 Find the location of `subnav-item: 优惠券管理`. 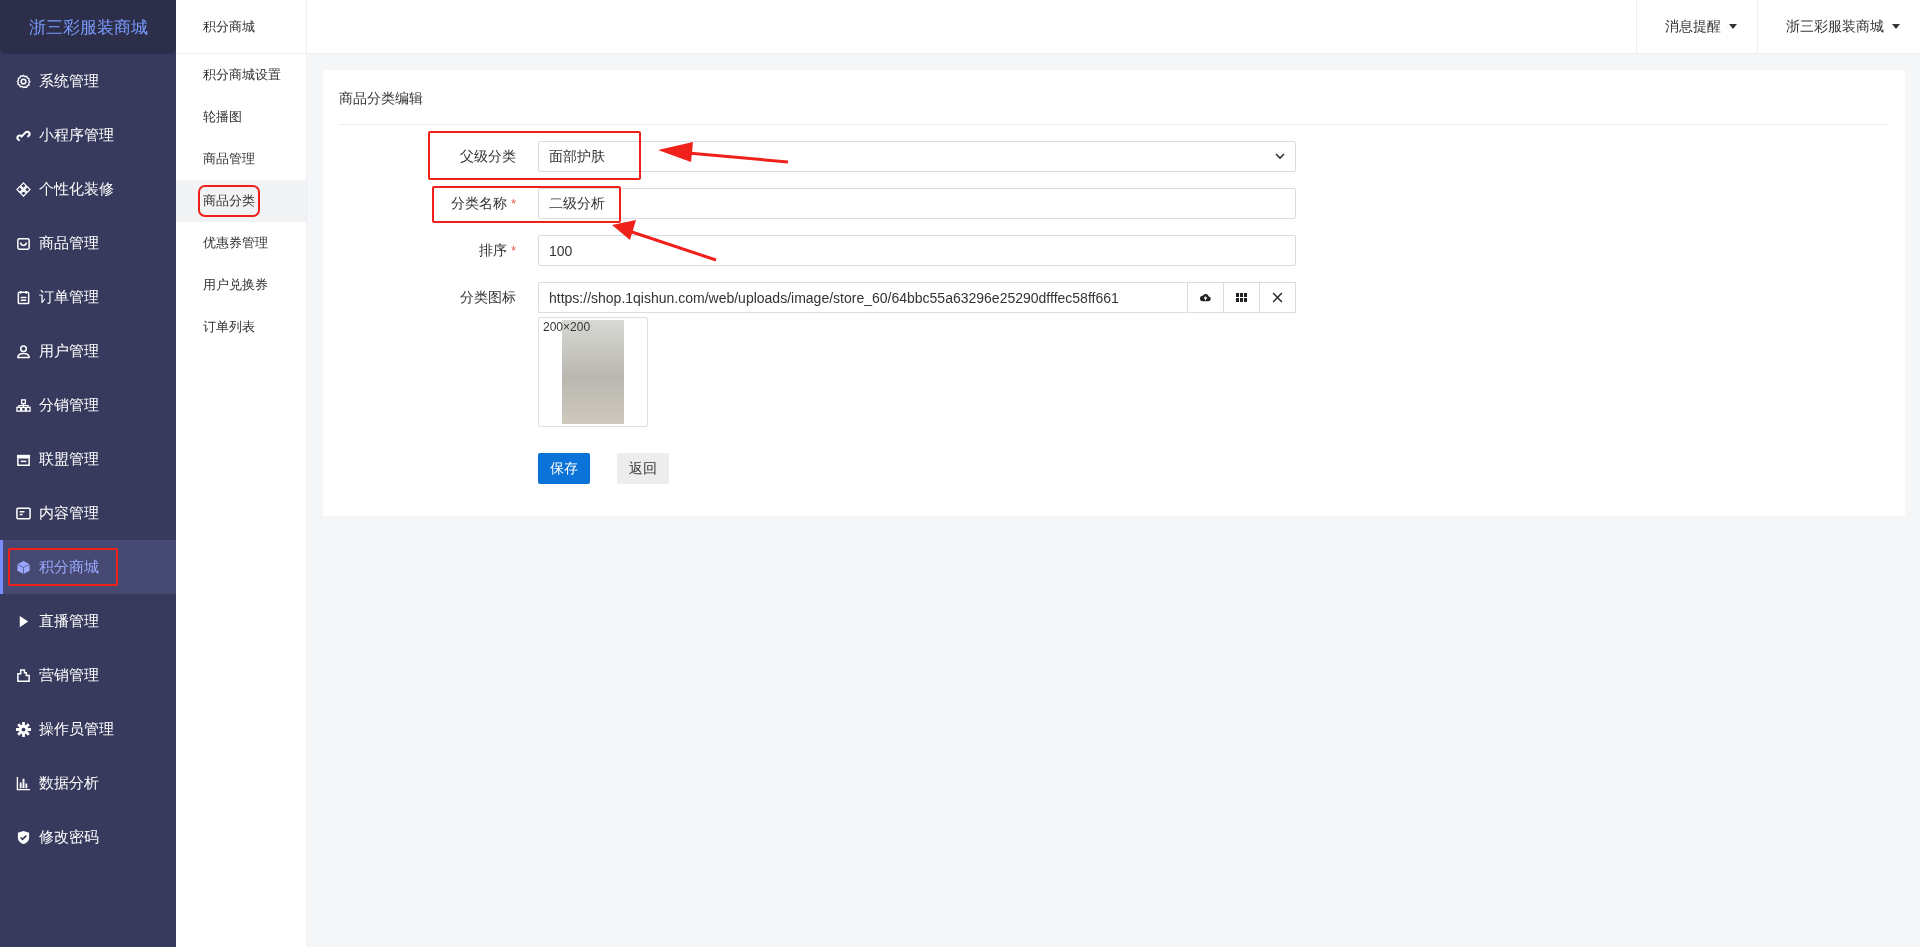

subnav-item: 优惠券管理 is located at coordinates (241, 243).